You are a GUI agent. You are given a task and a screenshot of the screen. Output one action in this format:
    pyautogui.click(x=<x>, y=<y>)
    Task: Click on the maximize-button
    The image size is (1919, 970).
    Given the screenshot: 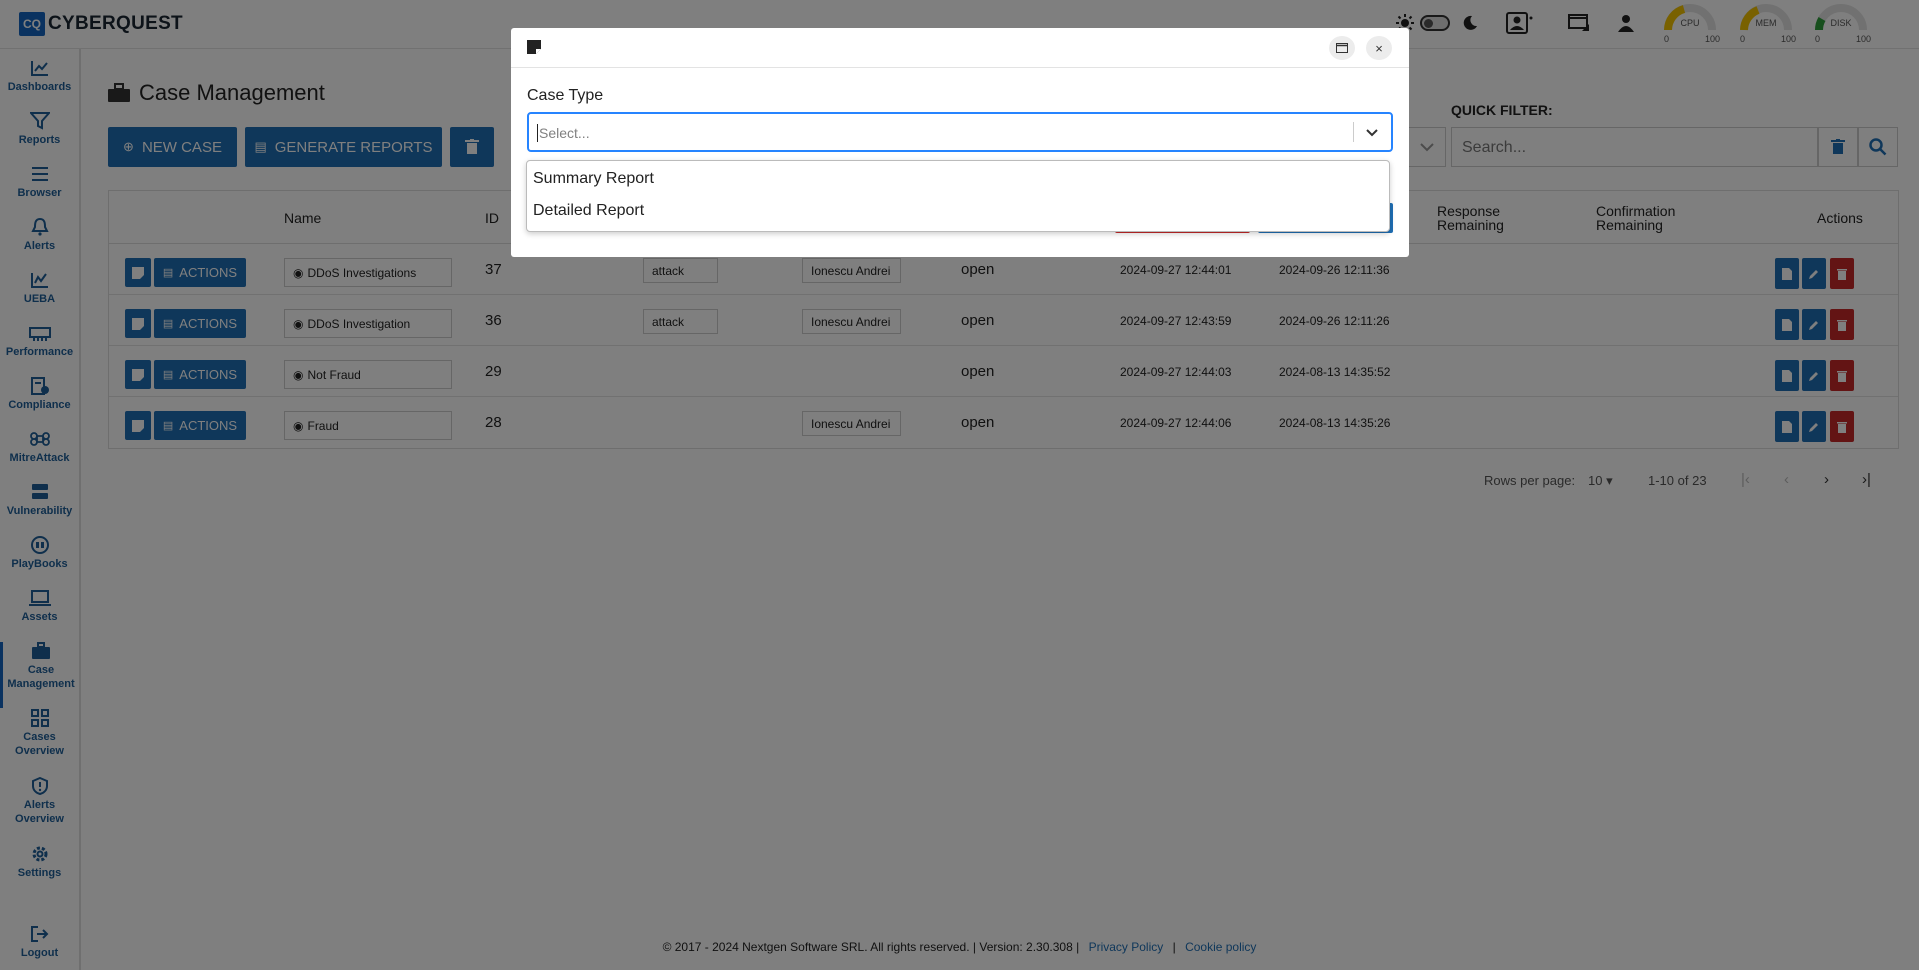 What is the action you would take?
    pyautogui.click(x=1342, y=48)
    